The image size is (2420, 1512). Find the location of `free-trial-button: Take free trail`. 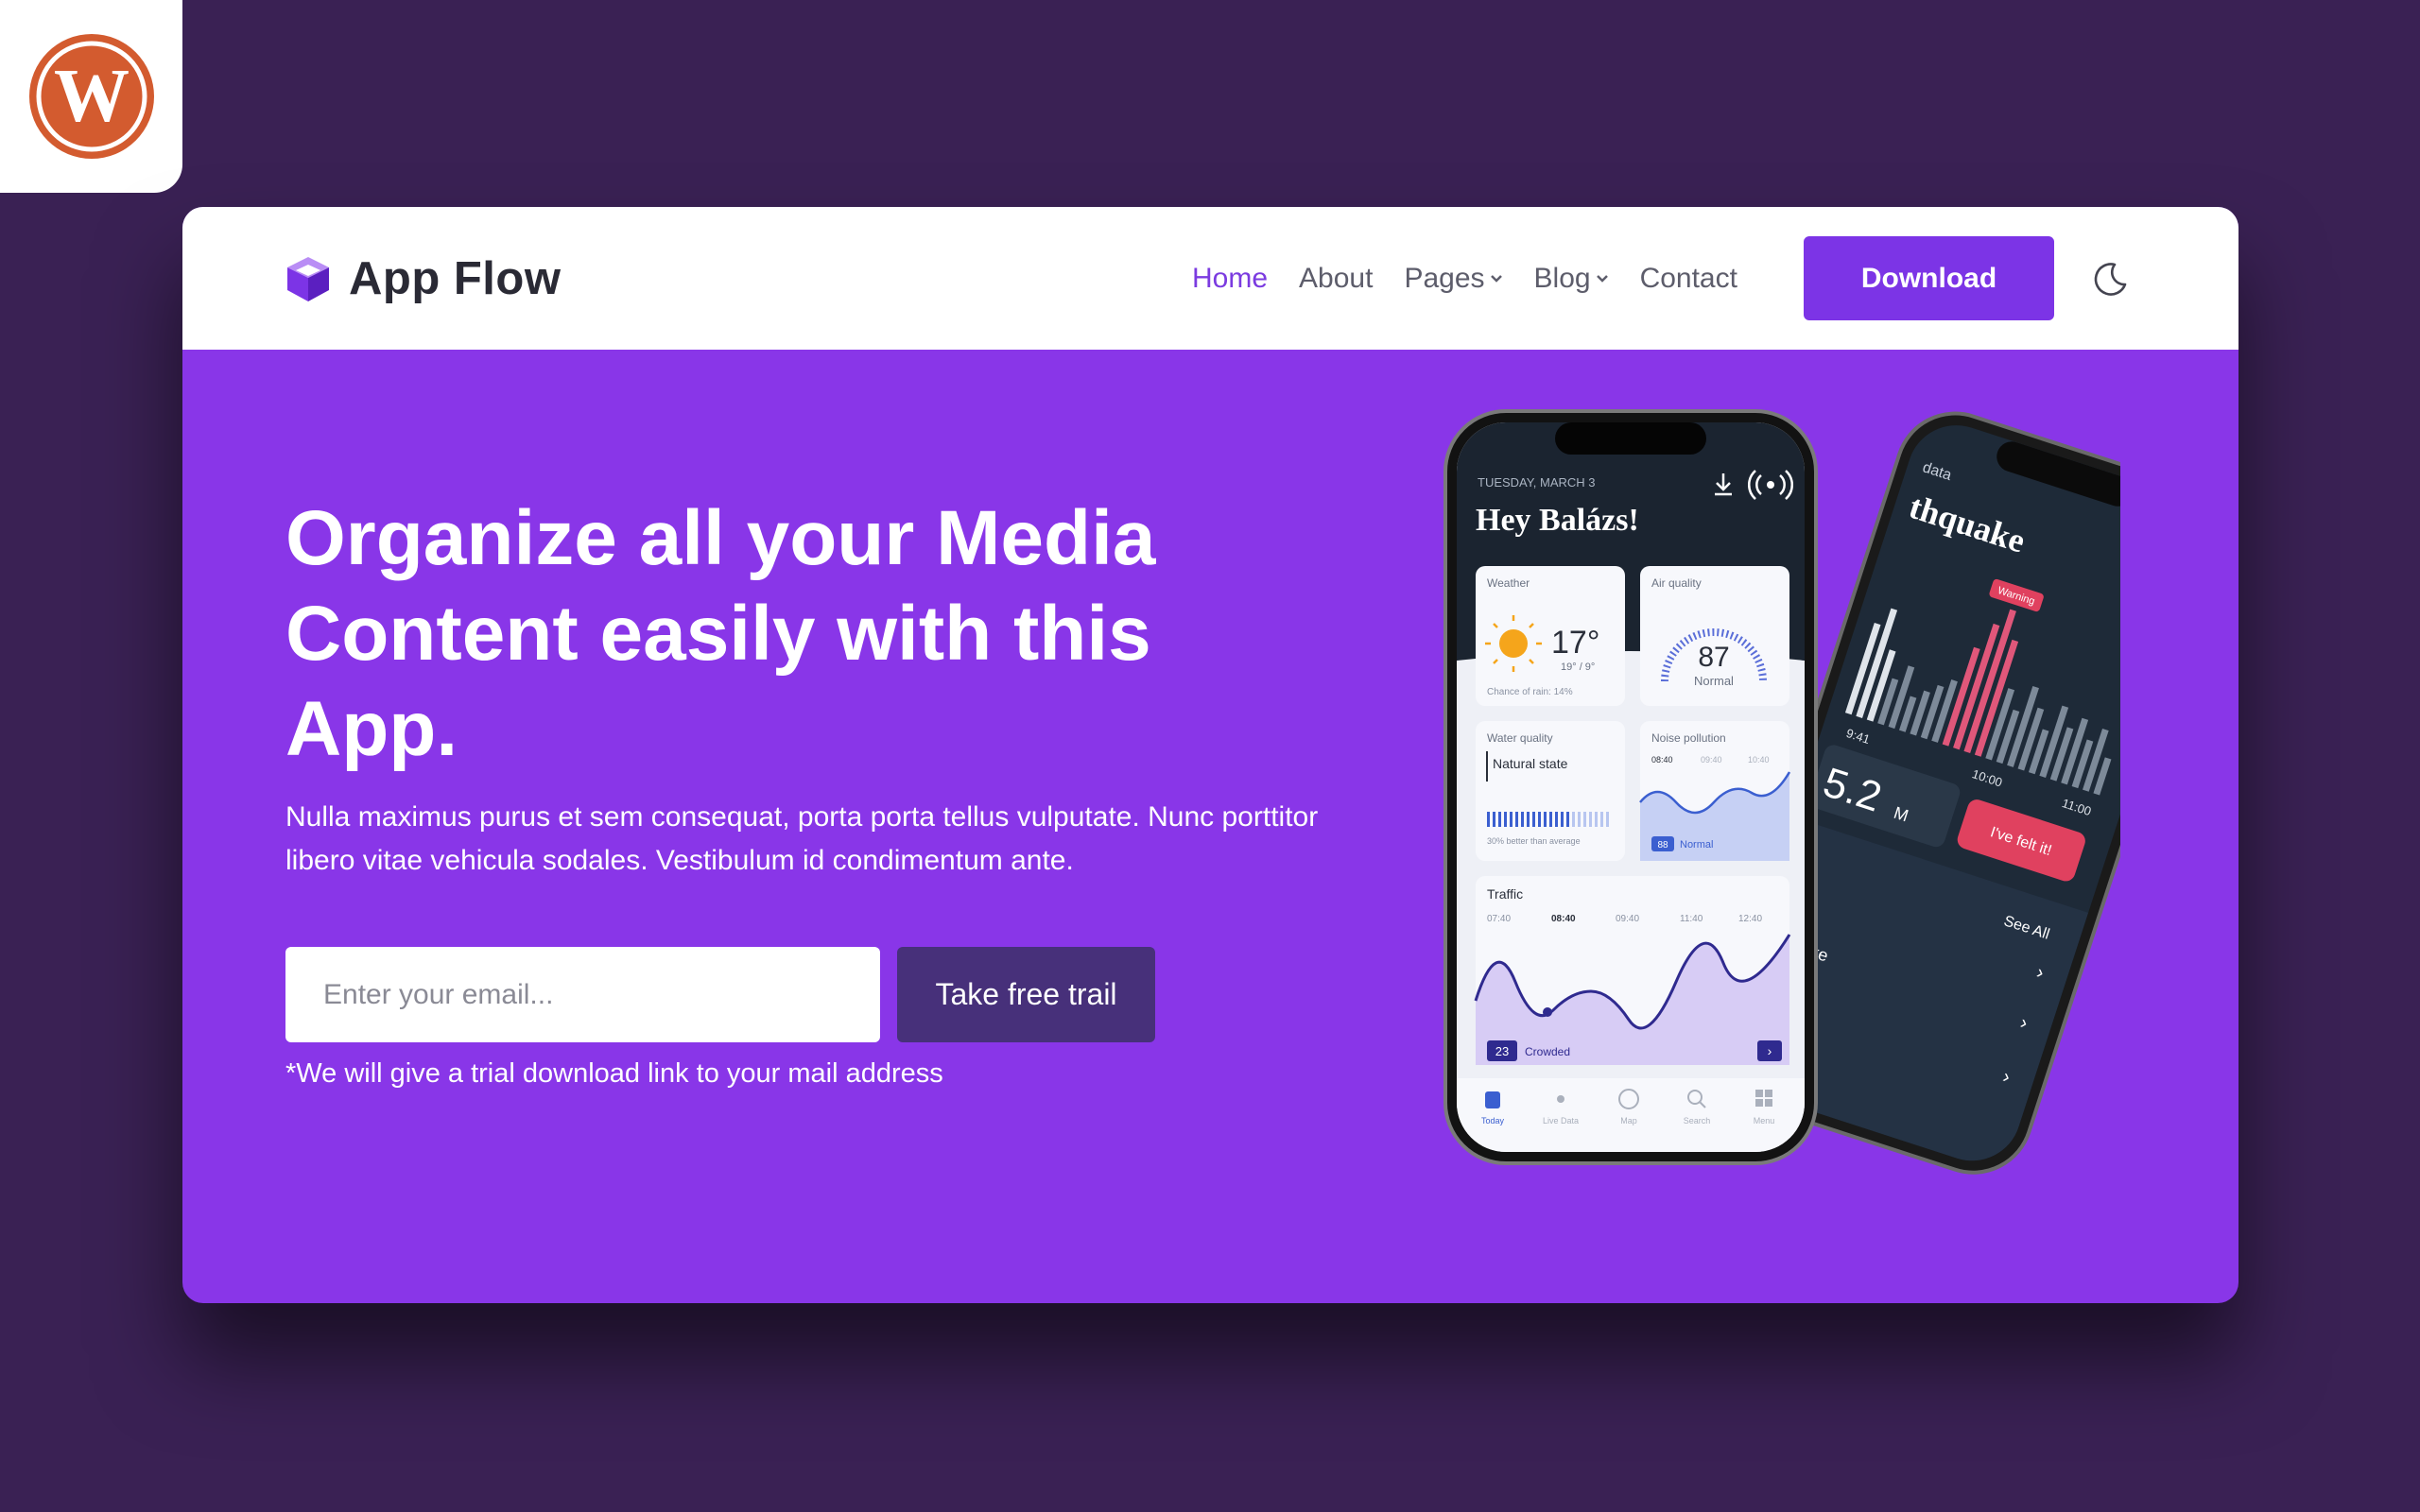

free-trial-button: Take free trail is located at coordinates (1026, 994).